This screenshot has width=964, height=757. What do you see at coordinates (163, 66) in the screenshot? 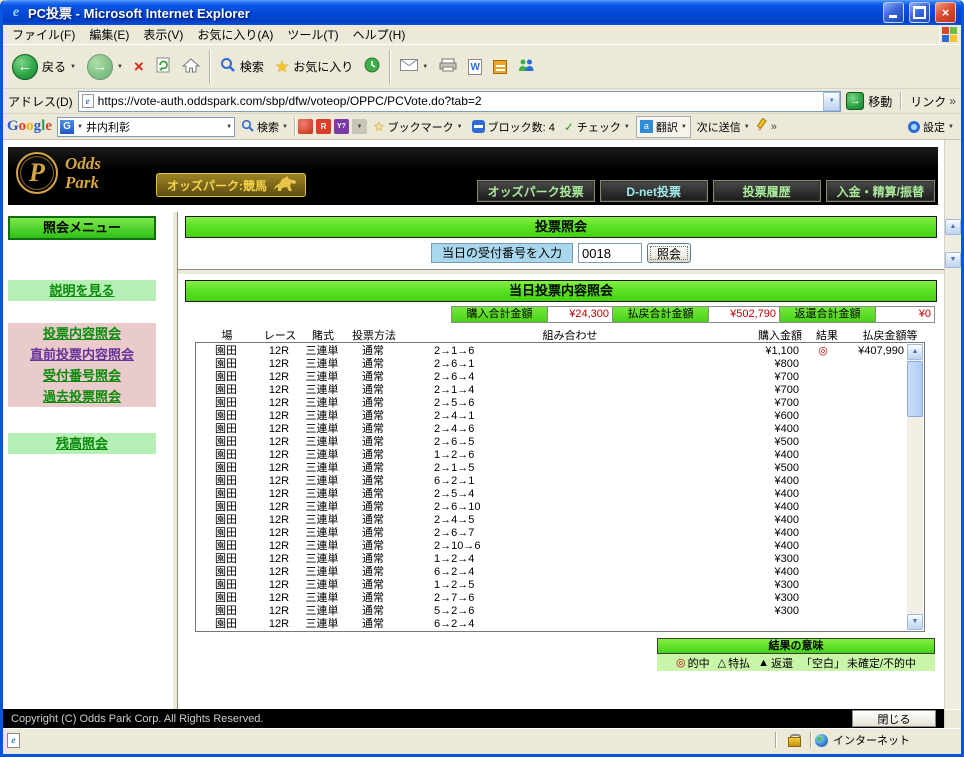
I see `refresh-button` at bounding box center [163, 66].